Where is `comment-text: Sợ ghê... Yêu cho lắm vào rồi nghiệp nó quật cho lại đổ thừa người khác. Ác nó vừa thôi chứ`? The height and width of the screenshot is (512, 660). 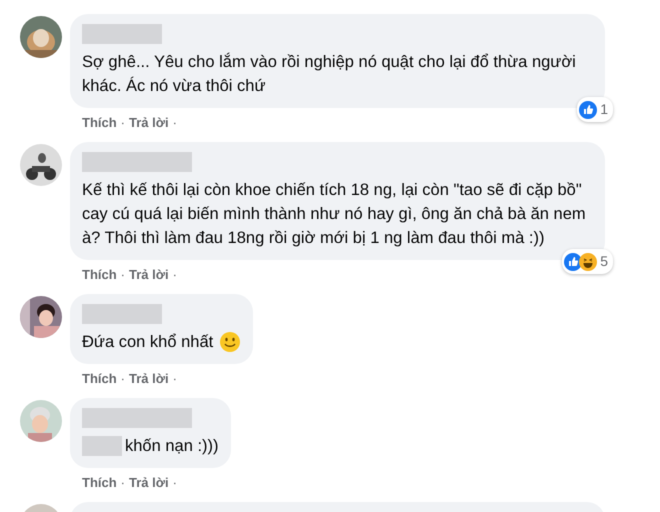
comment-text: Sợ ghê... Yêu cho lắm vào rồi nghiệp nó quật cho lại đổ thừa người khác. Ác nó vừa thôi chứ is located at coordinates (329, 74).